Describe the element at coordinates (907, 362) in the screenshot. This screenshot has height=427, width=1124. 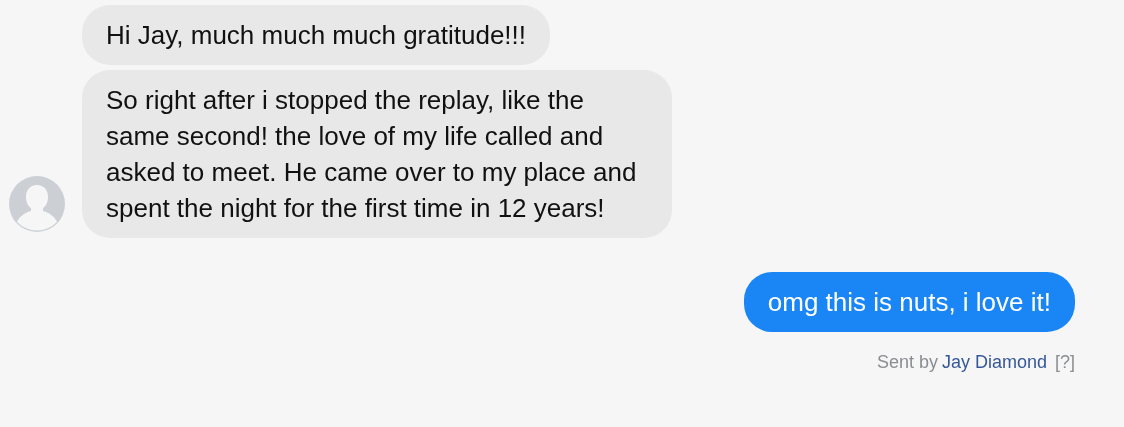
I see `sent-by-label: Sent by` at that location.